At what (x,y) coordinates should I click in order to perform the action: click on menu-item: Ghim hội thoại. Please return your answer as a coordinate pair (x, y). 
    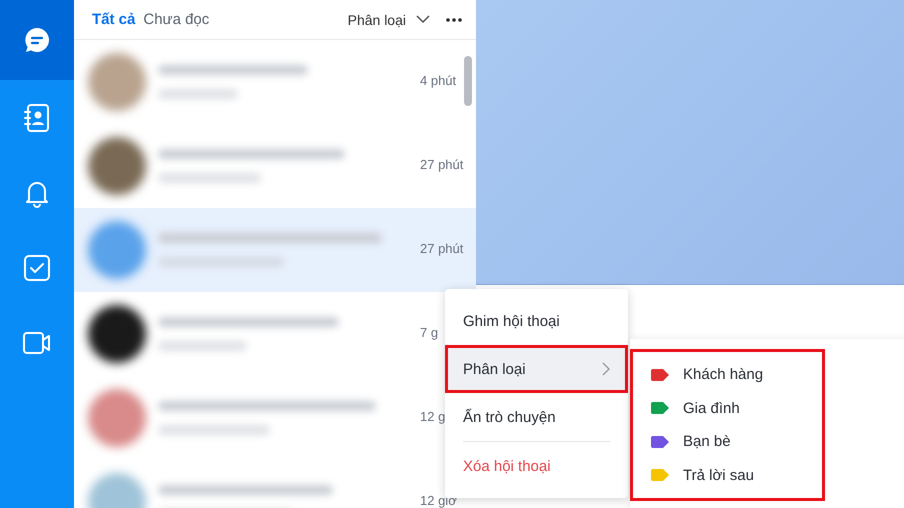
    Looking at the image, I should click on (536, 321).